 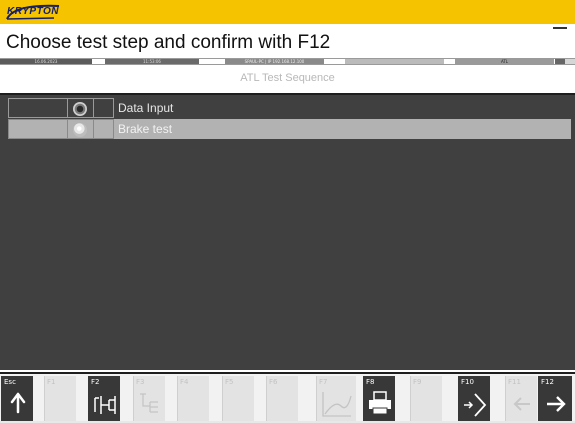 I want to click on f8-key-button: F8, so click(x=379, y=399).